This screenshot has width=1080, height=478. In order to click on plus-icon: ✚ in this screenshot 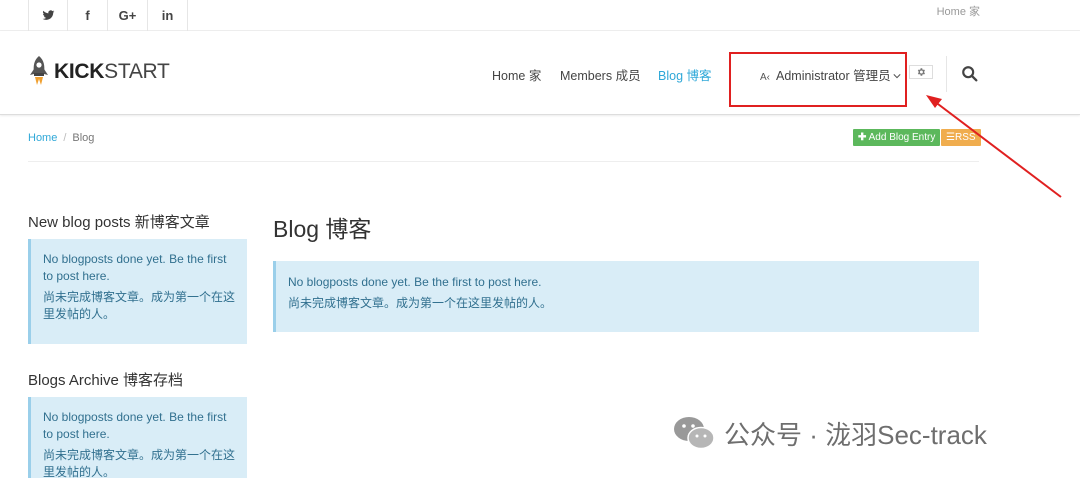, I will do `click(862, 137)`.